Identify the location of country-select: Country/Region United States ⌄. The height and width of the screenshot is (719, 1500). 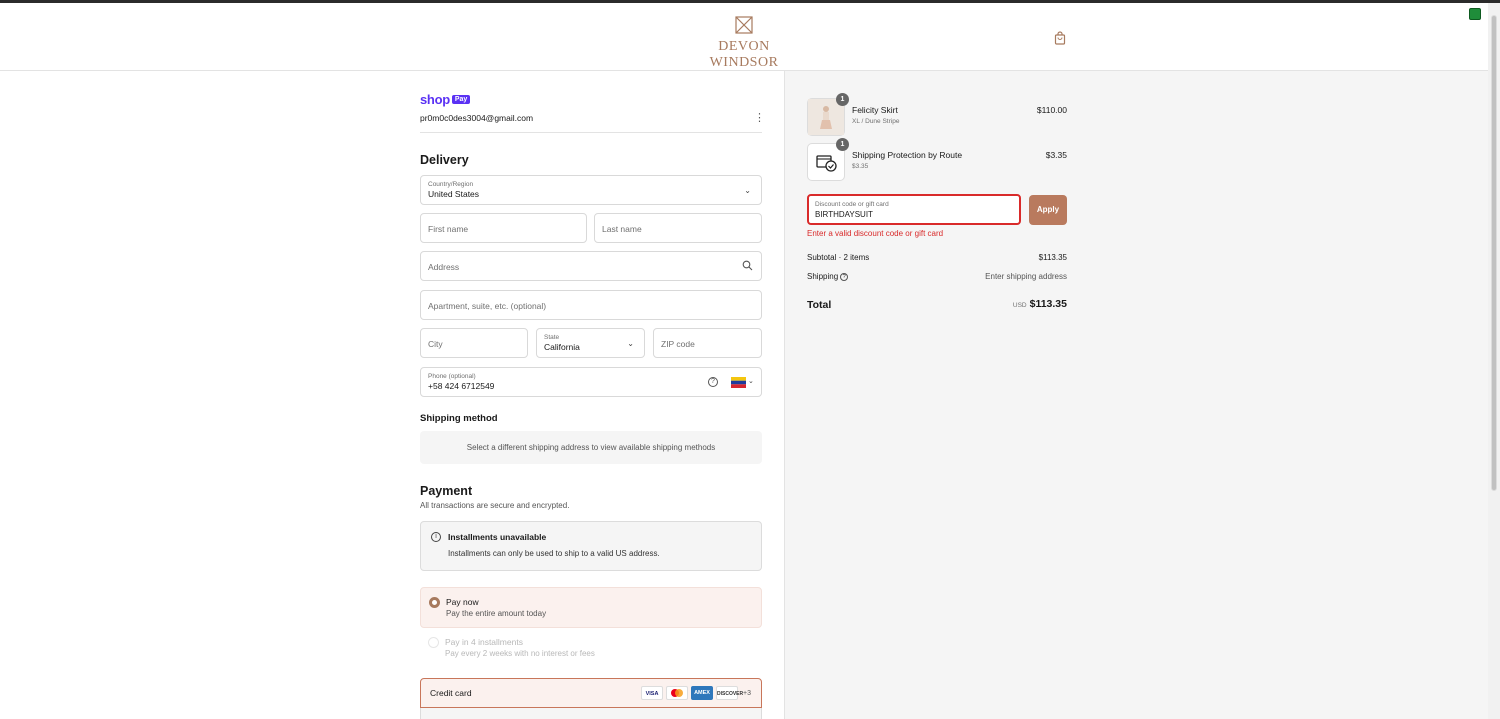
(591, 190).